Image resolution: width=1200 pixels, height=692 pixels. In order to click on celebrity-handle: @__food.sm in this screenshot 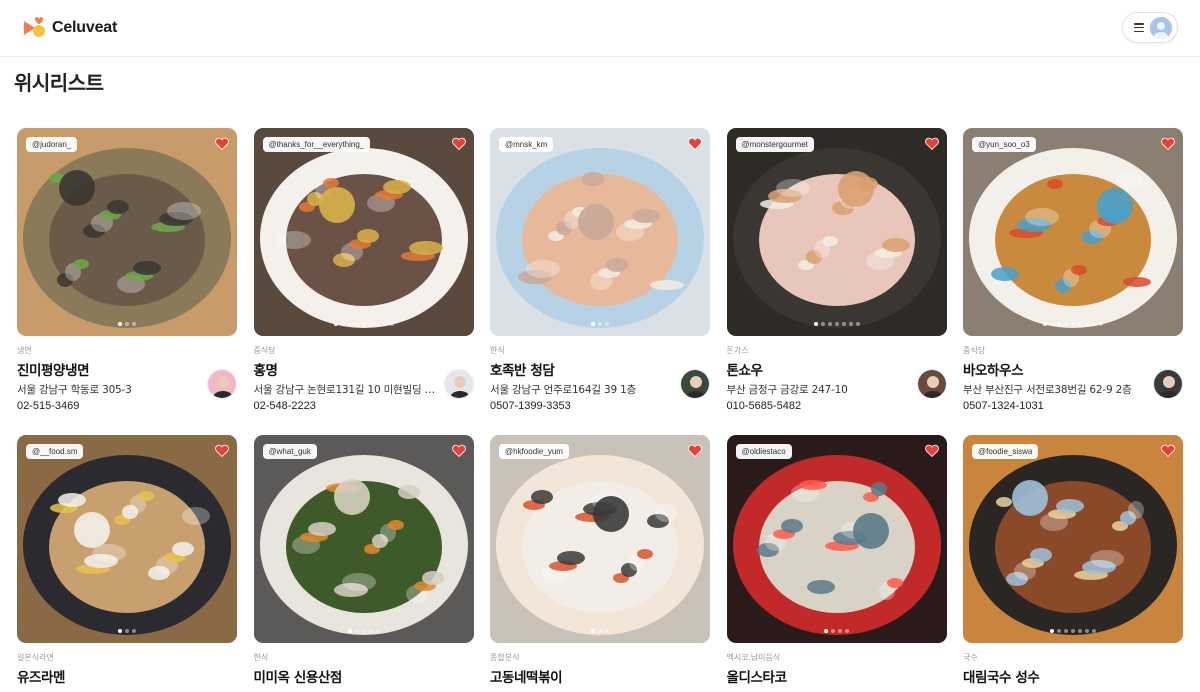, I will do `click(55, 451)`.